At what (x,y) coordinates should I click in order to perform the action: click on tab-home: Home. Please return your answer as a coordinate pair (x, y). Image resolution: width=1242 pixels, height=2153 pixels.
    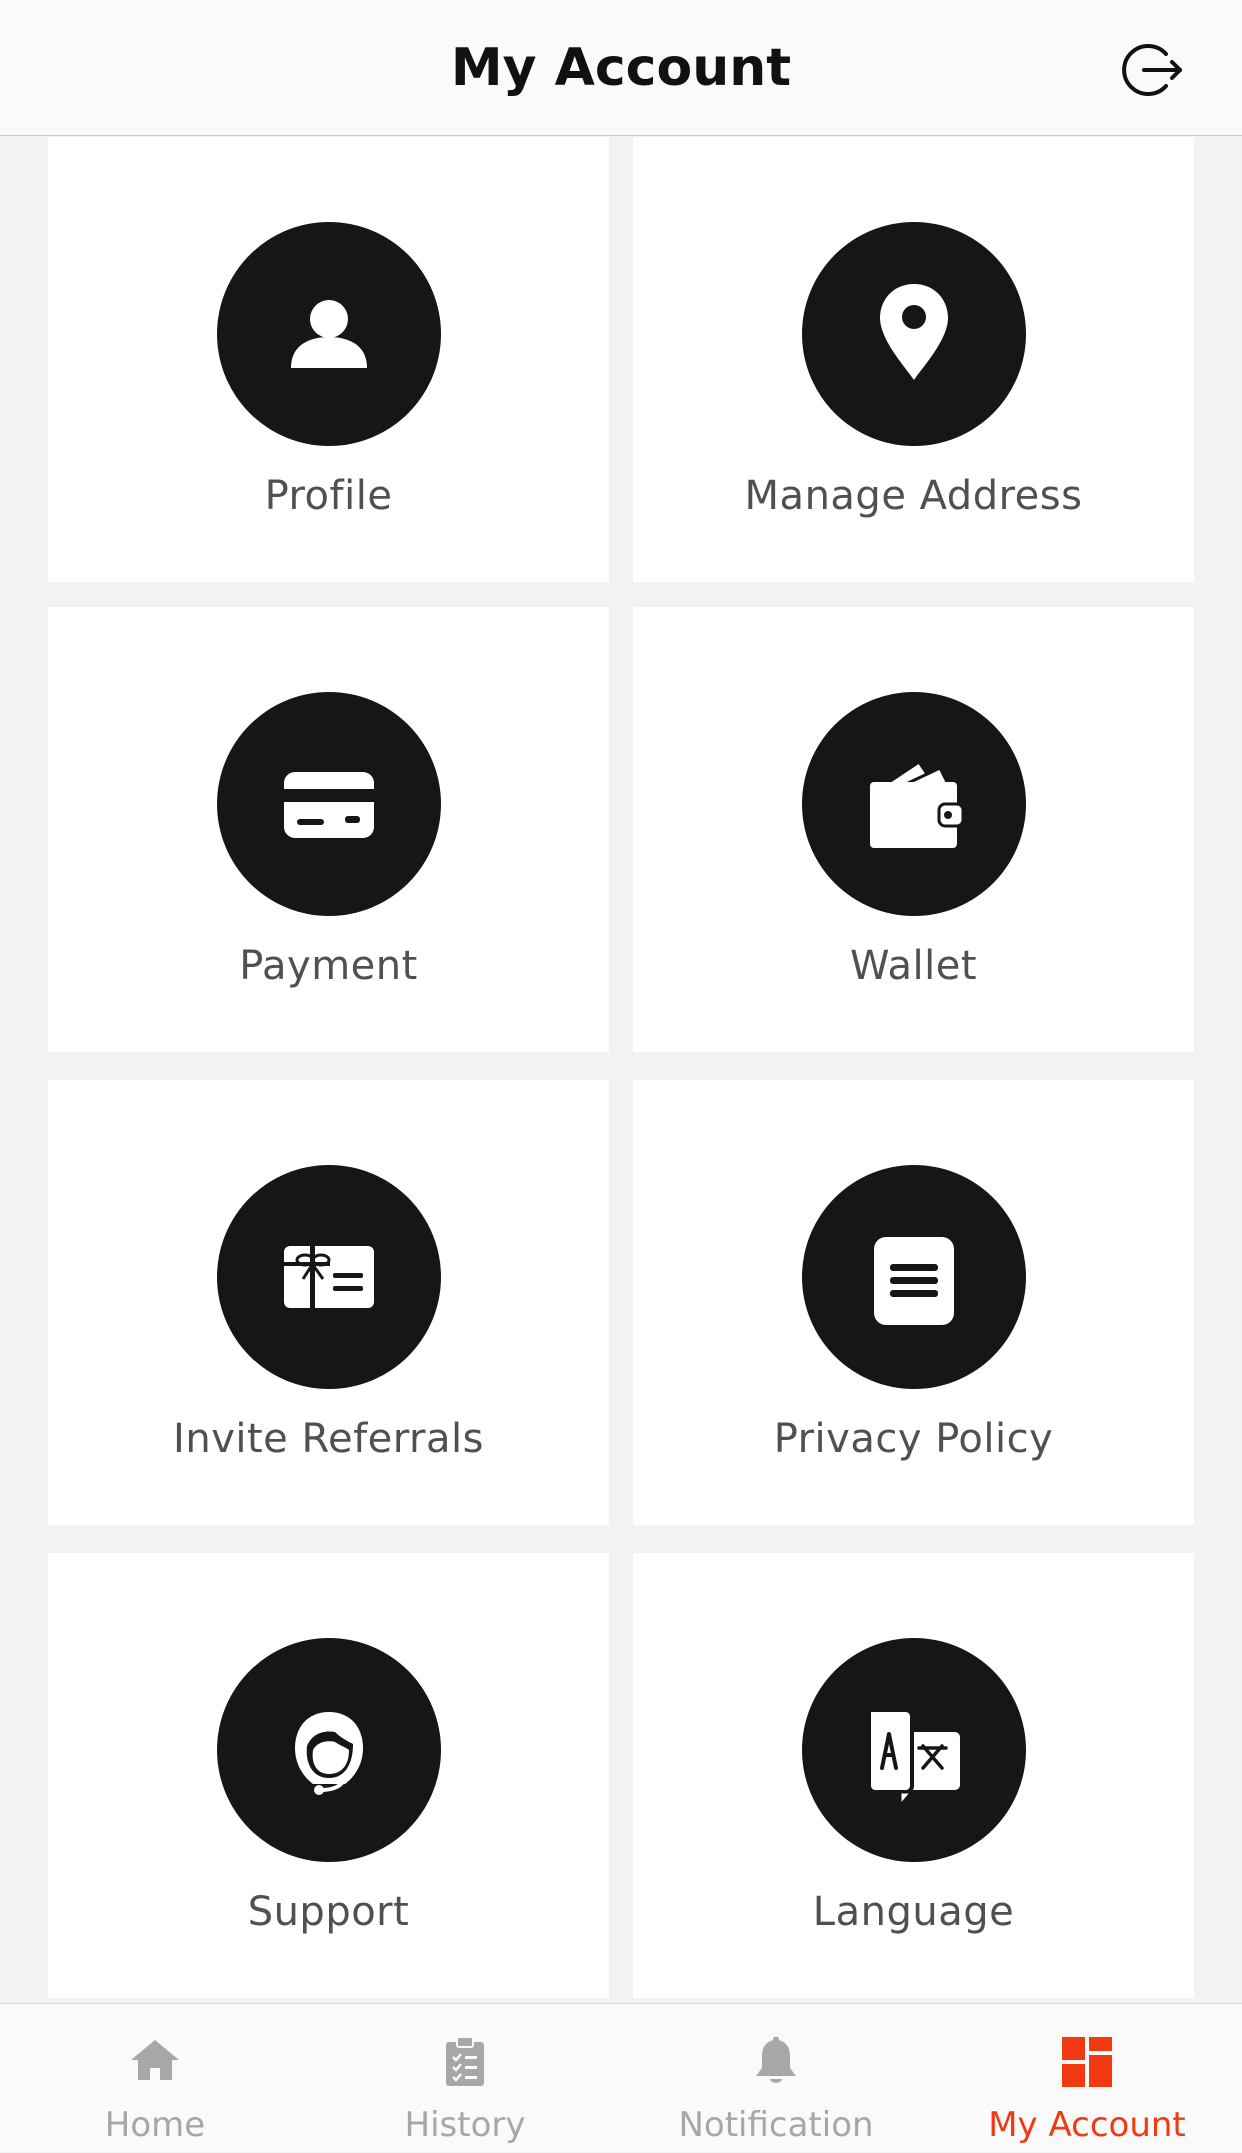
    Looking at the image, I should click on (155, 2078).